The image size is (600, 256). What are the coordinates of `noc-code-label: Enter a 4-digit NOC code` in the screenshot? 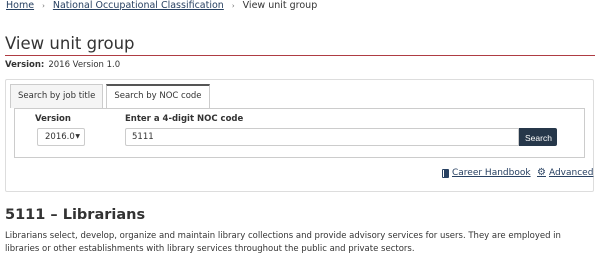 It's located at (184, 119).